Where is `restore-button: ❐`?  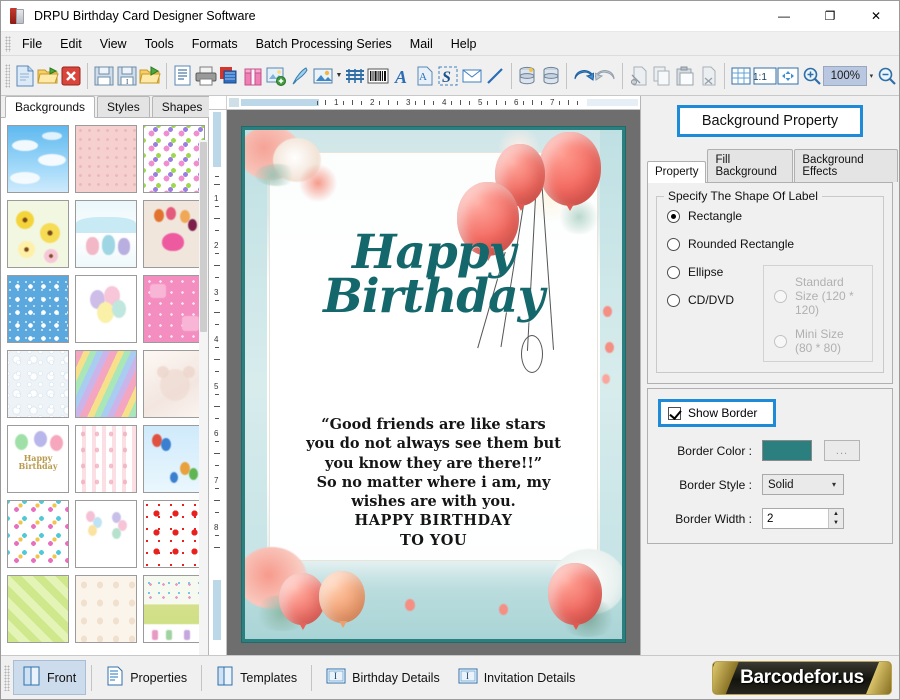
restore-button: ❐ is located at coordinates (830, 16).